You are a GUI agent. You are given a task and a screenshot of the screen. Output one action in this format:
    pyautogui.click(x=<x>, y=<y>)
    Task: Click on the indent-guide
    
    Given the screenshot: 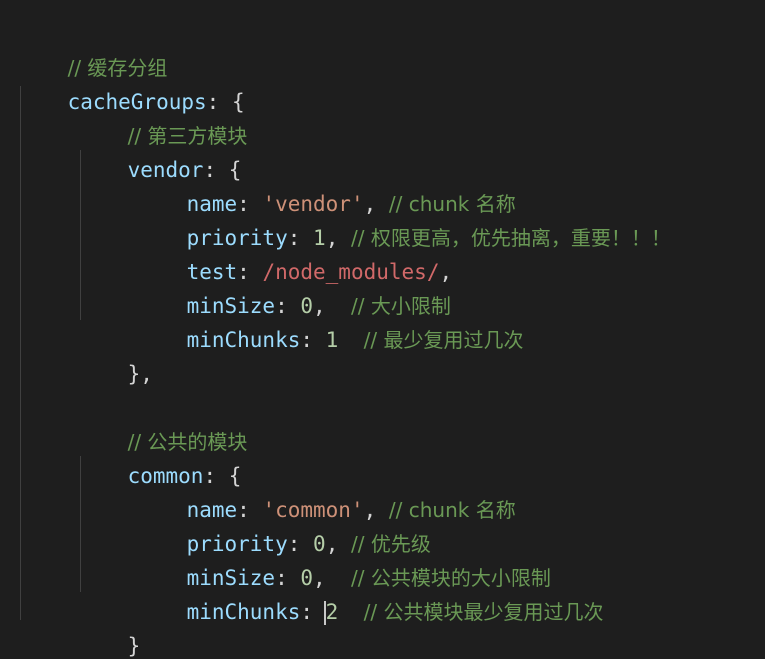 What is the action you would take?
    pyautogui.click(x=20, y=353)
    